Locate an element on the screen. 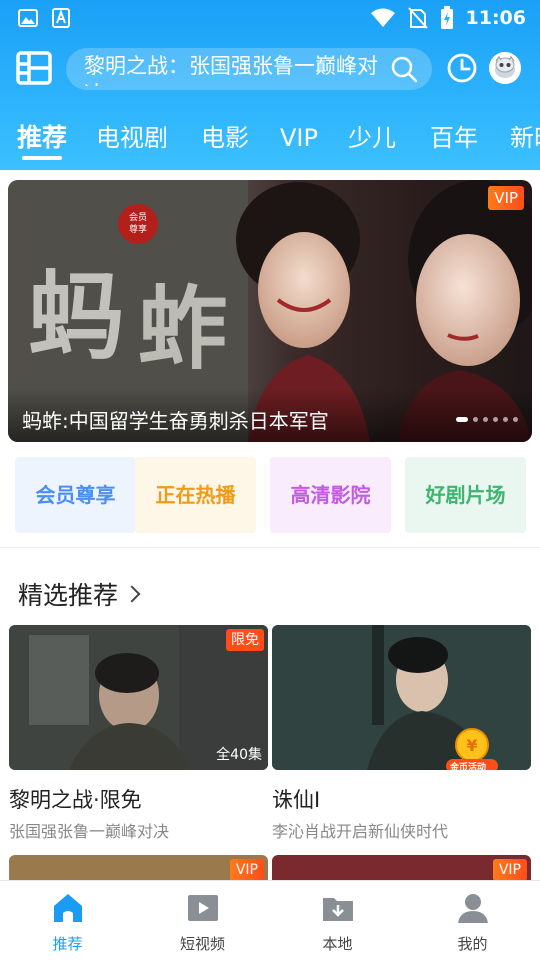  nav-recommend: 推荐 is located at coordinates (67, 920).